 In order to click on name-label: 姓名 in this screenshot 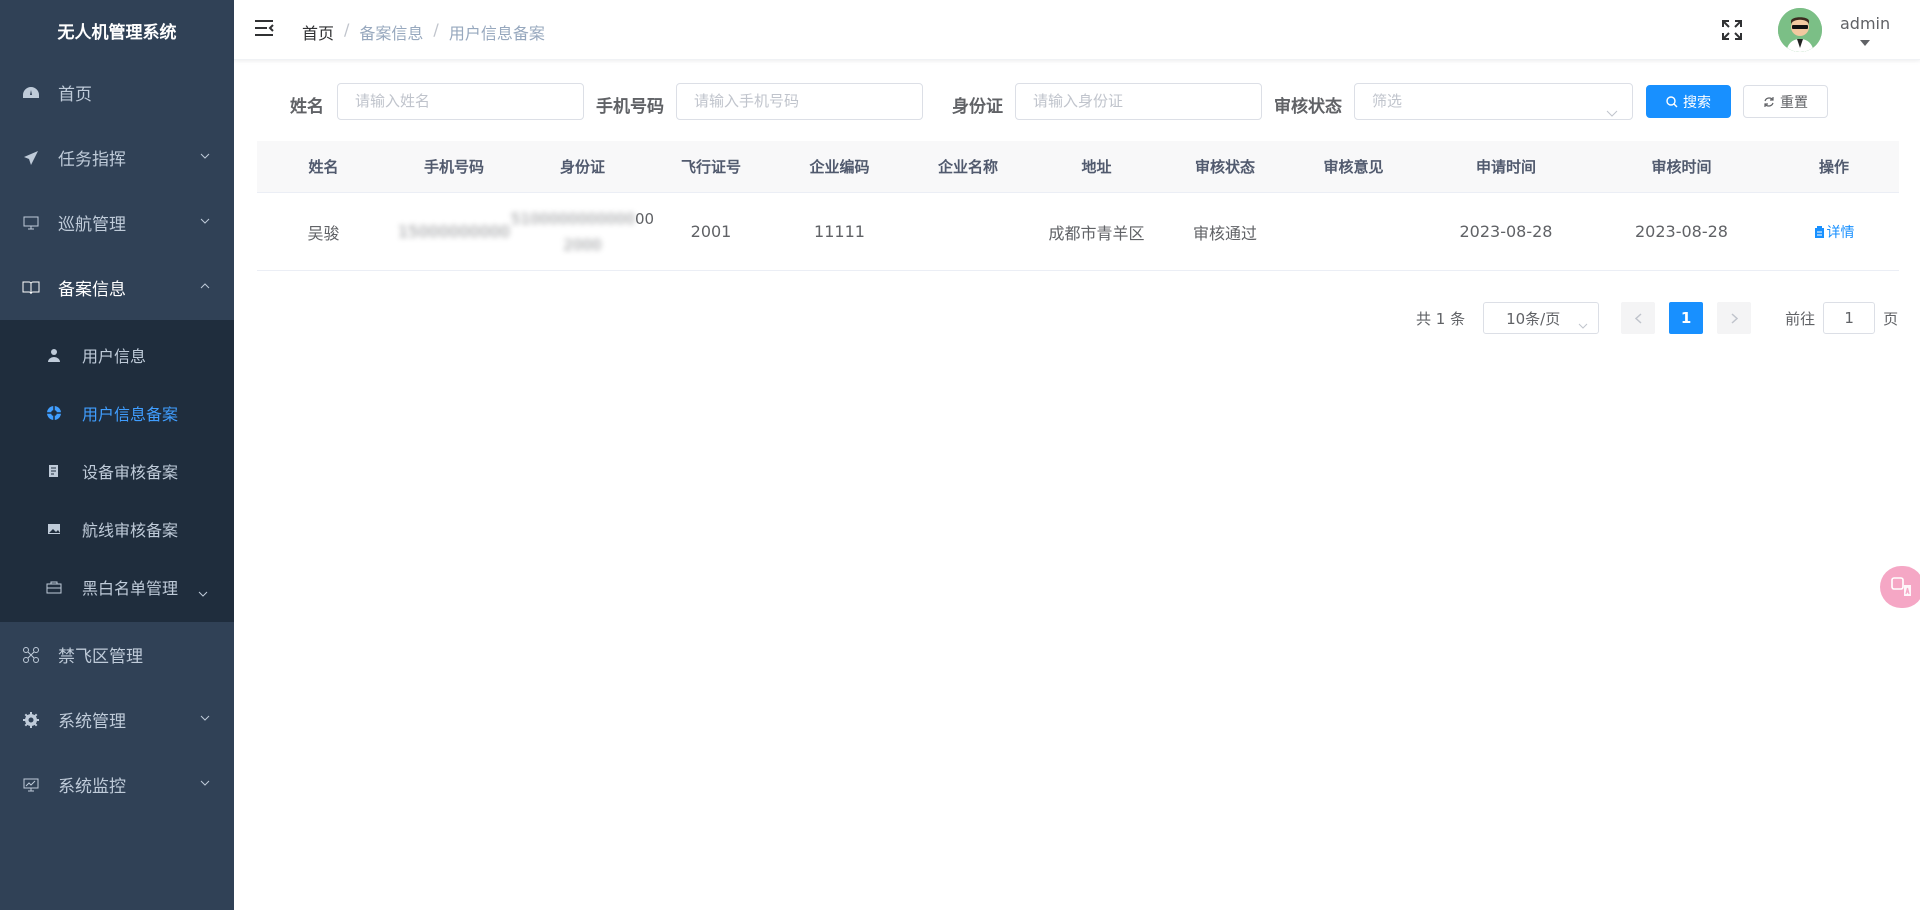, I will do `click(307, 107)`.